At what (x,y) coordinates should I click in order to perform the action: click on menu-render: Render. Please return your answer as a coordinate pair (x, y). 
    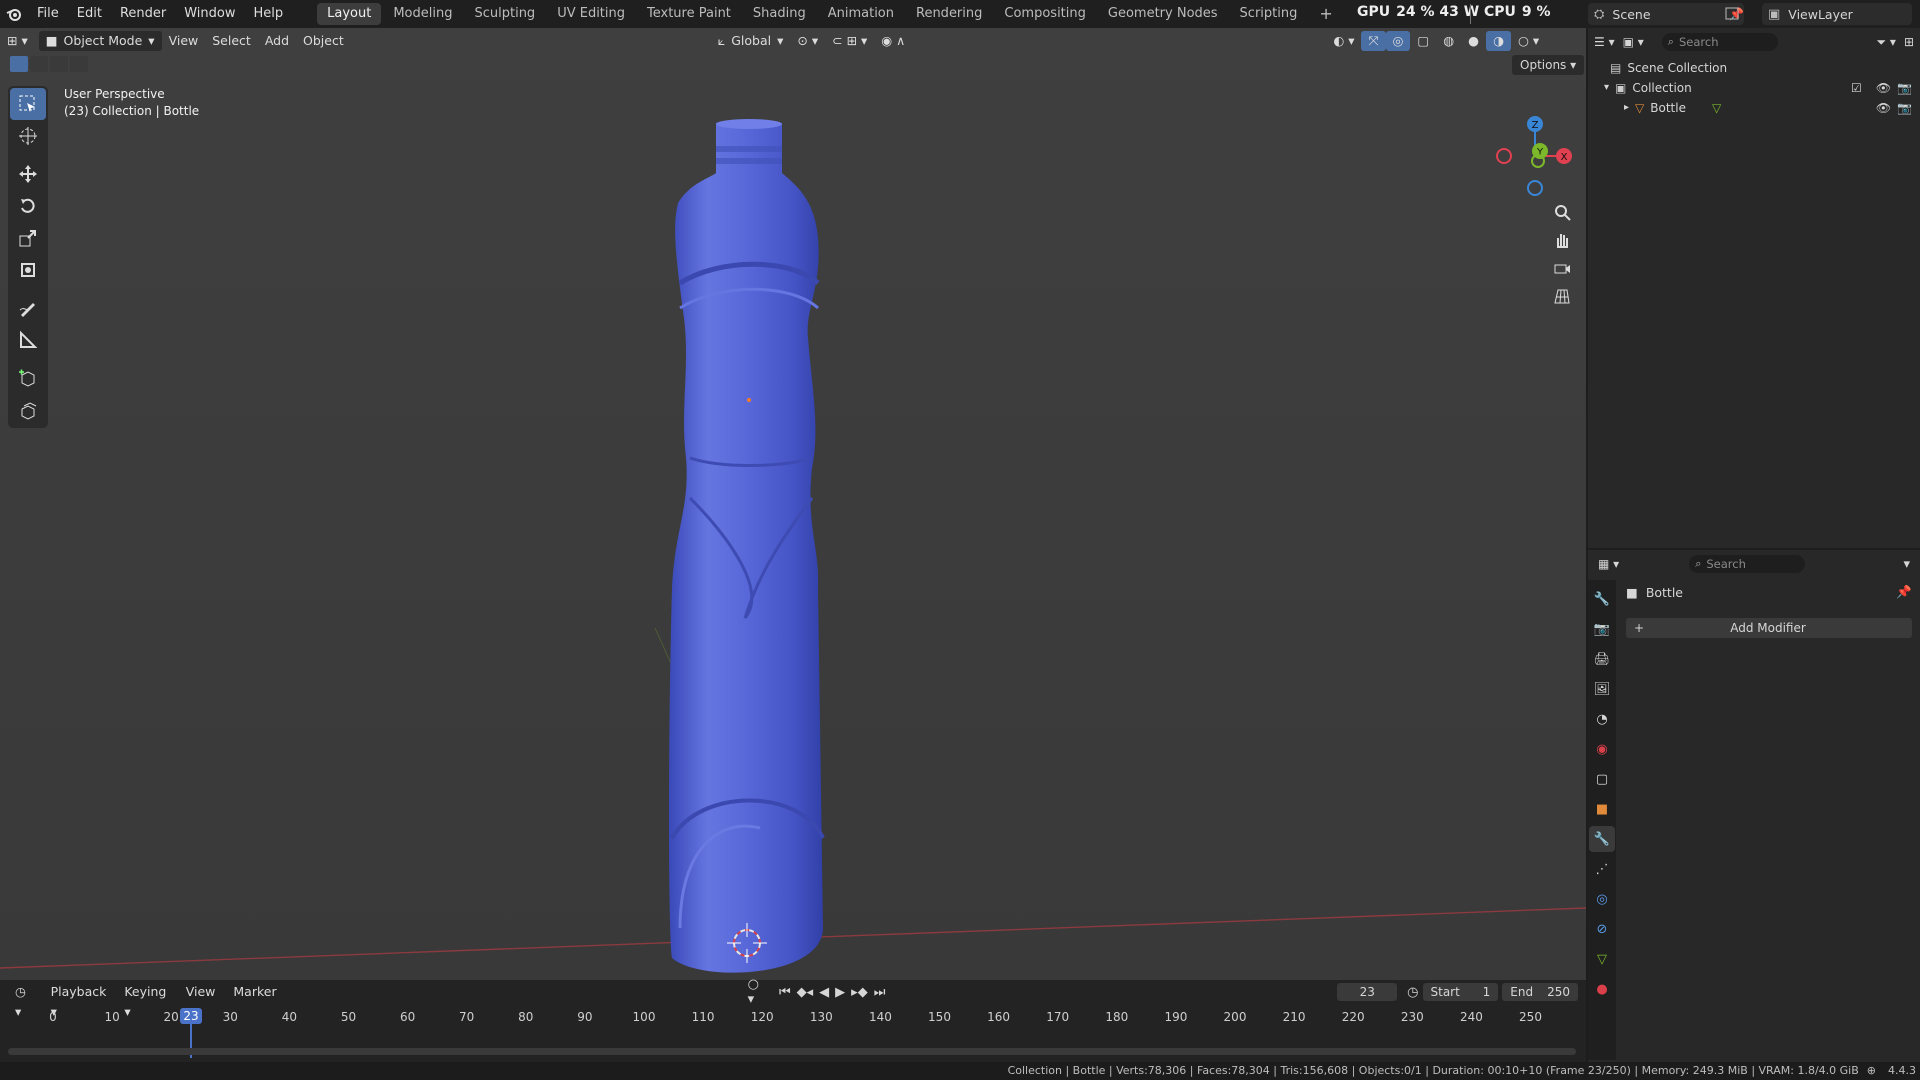
    Looking at the image, I should click on (143, 14).